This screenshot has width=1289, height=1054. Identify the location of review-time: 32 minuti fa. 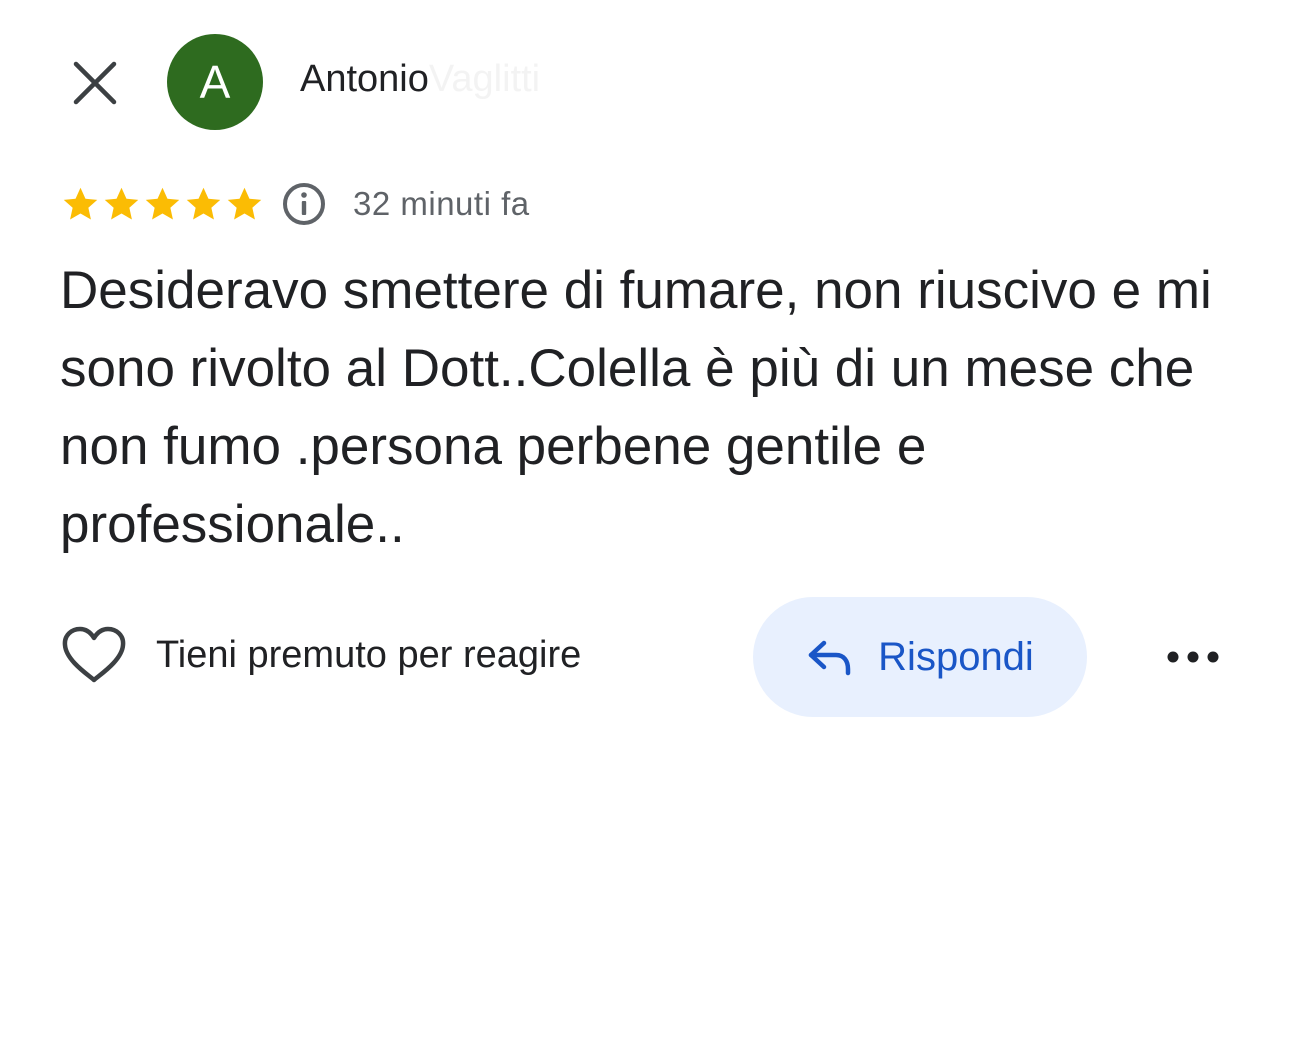
(441, 203).